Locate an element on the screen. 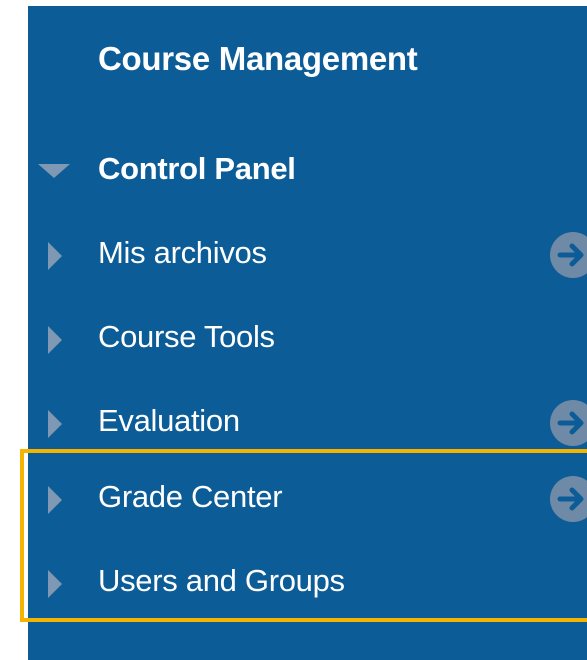  menu-item-label: Evaluation is located at coordinates (169, 420).